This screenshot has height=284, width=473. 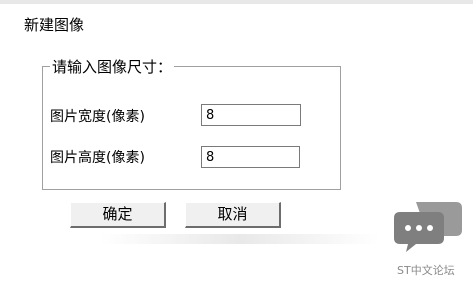 What do you see at coordinates (250, 157) in the screenshot?
I see `height-input` at bounding box center [250, 157].